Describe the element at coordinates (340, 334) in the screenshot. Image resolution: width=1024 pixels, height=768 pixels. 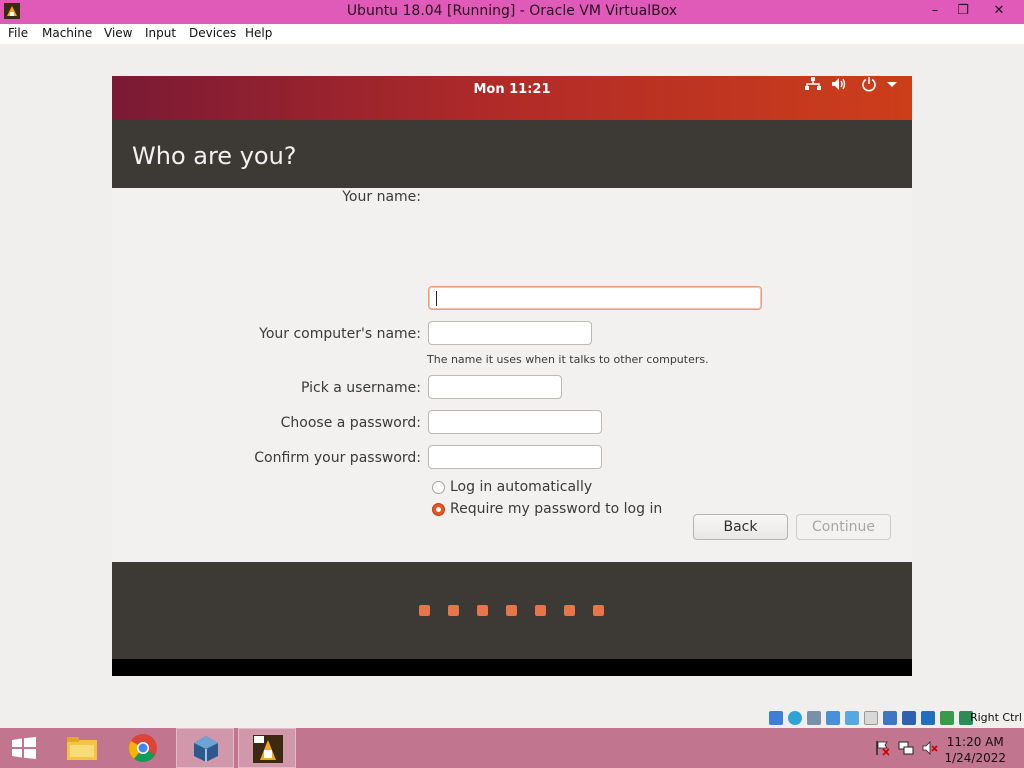
I see `computer-name-label: Your computer's name:` at that location.